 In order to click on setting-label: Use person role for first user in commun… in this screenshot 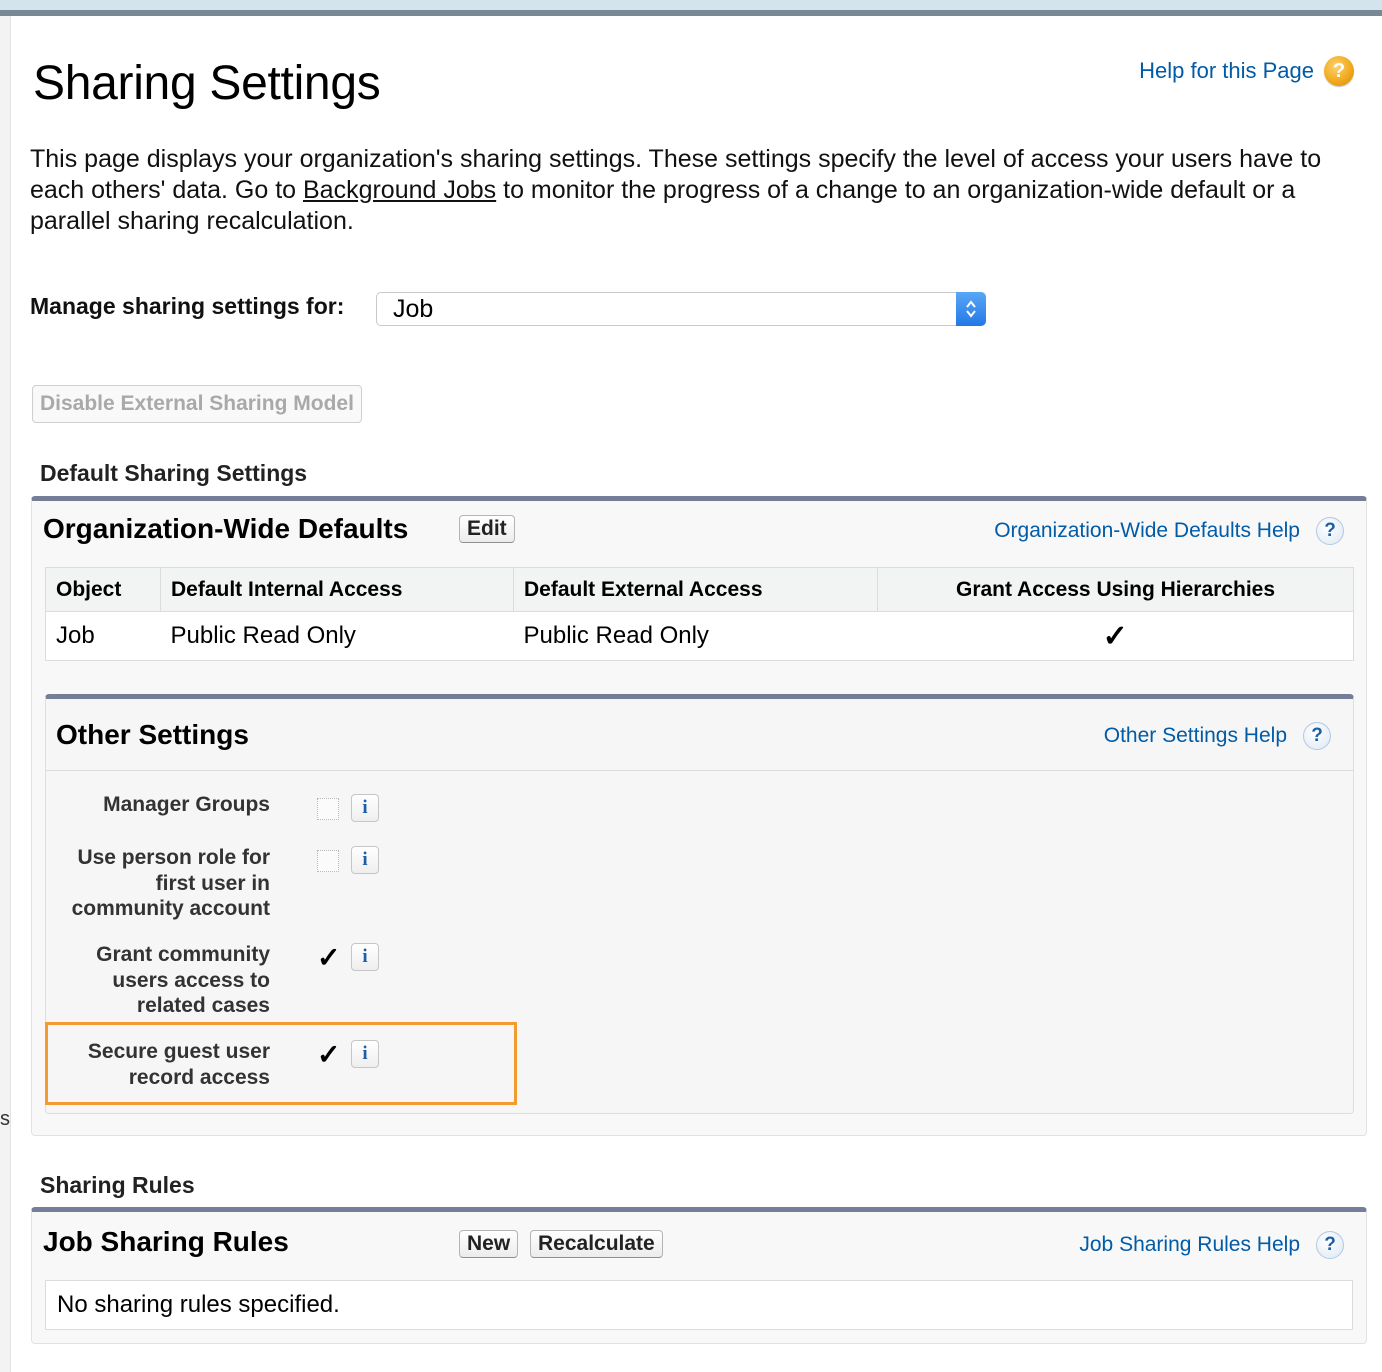, I will do `click(170, 883)`.